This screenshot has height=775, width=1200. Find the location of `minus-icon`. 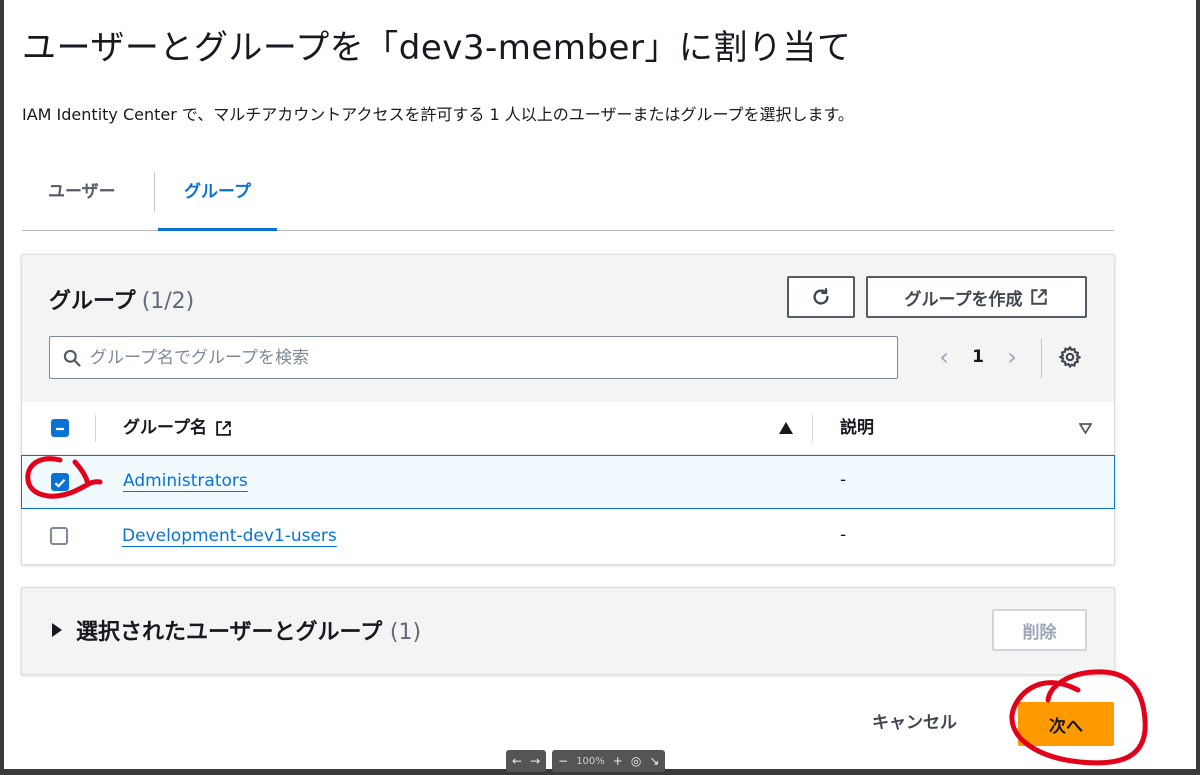

minus-icon is located at coordinates (60, 429).